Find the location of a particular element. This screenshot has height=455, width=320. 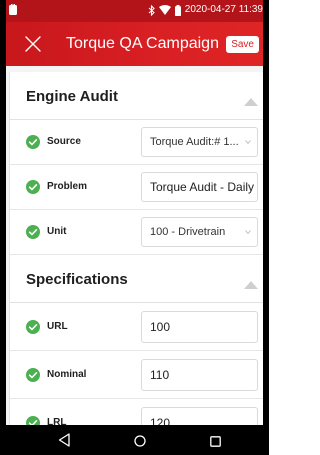

field-label: Nominal is located at coordinates (67, 374).